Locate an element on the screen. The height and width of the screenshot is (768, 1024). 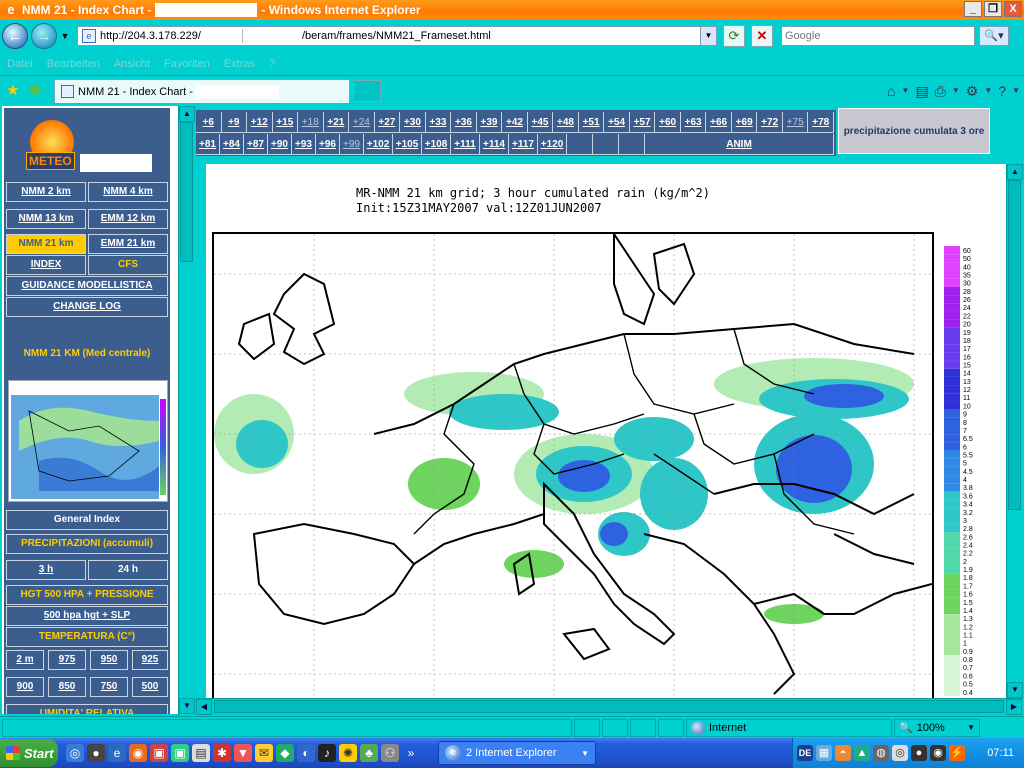
tab-current: NMM 21 - Index Chart - is located at coordinates (202, 91).